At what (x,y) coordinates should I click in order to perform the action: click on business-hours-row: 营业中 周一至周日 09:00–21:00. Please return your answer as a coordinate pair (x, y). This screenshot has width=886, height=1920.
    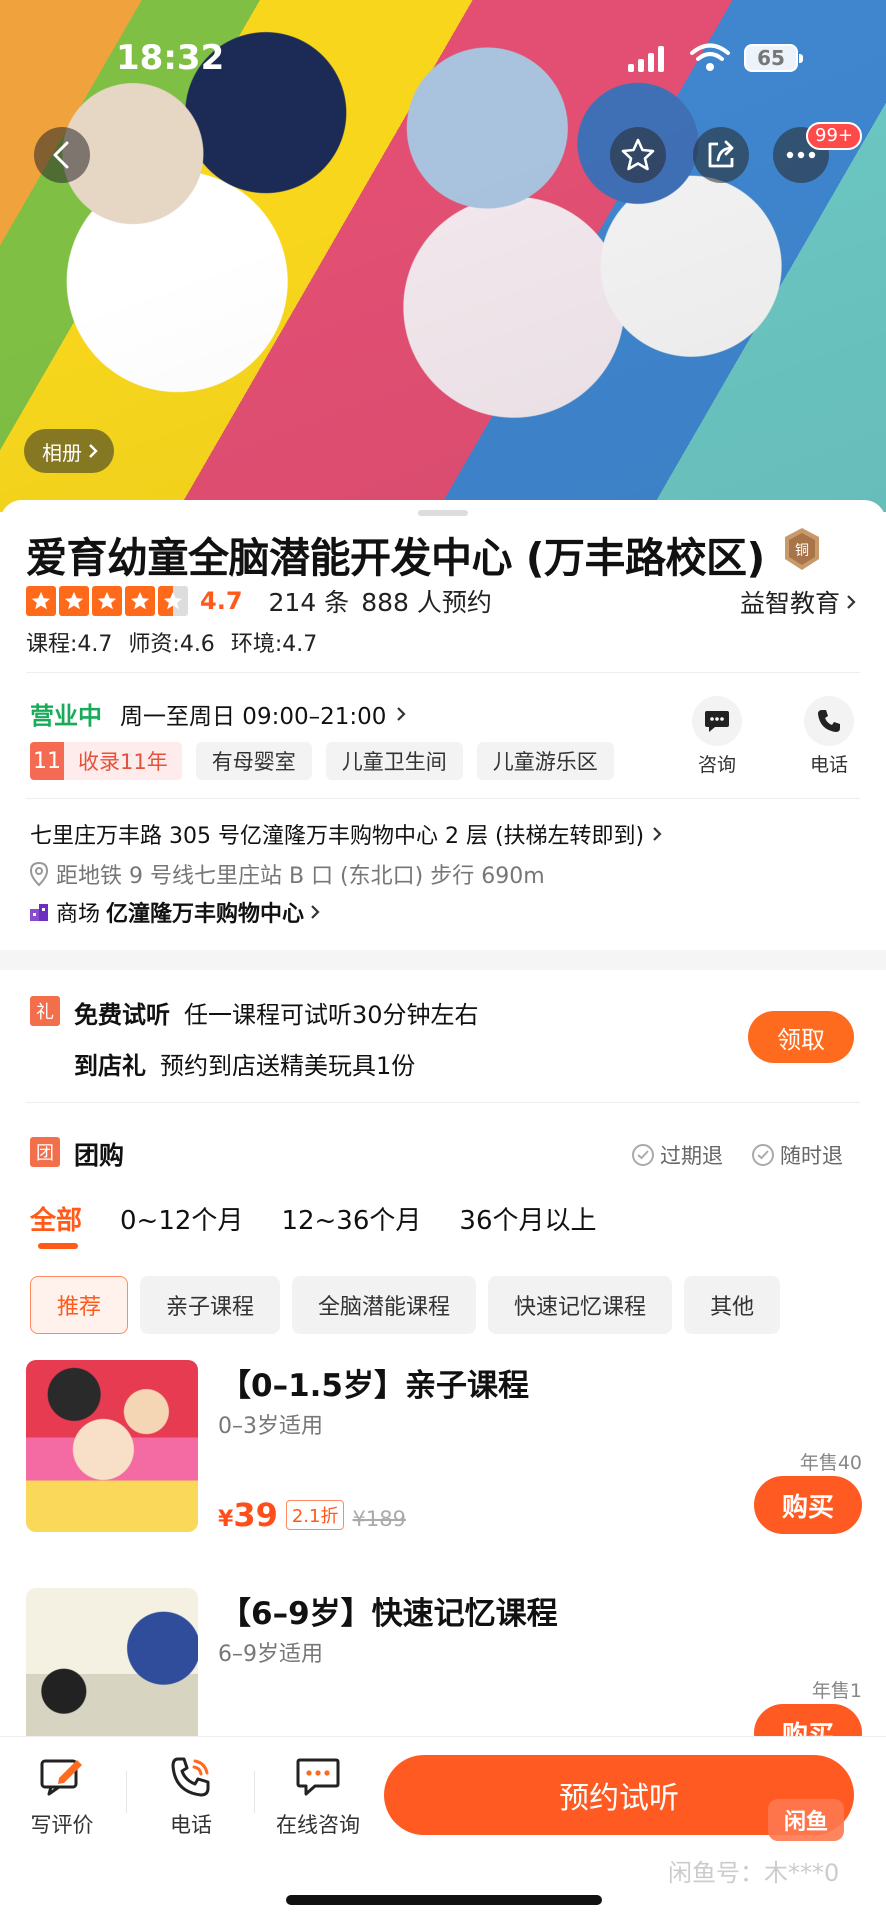
    Looking at the image, I should click on (218, 713).